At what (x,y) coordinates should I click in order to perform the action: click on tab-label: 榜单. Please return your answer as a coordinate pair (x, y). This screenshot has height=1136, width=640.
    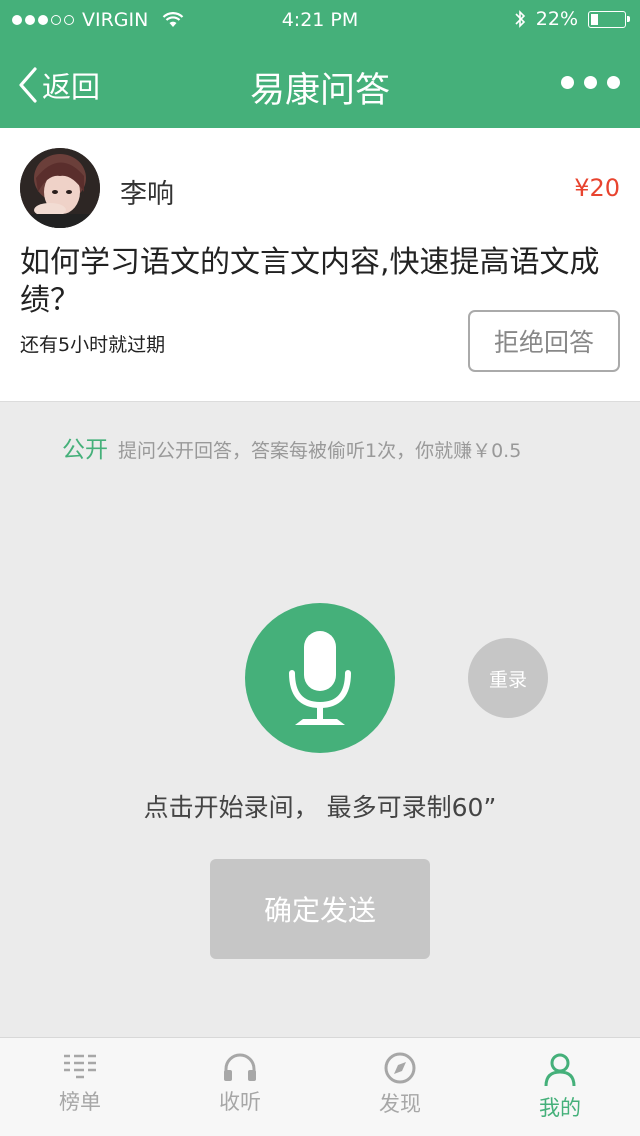
    Looking at the image, I should click on (80, 1102).